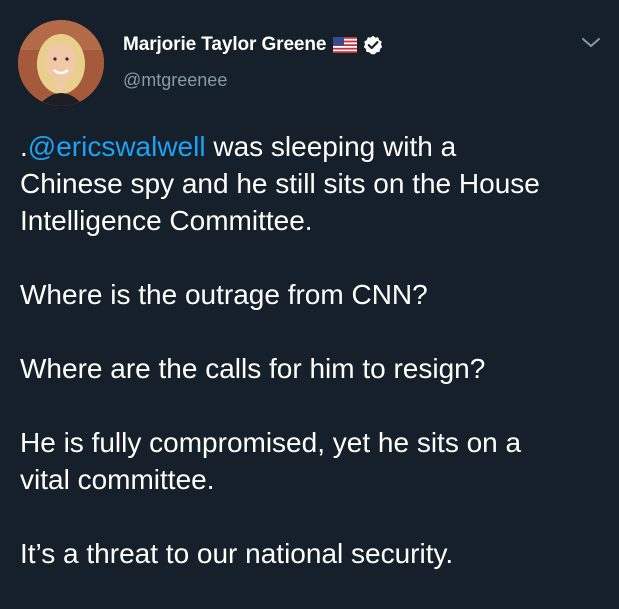 Image resolution: width=619 pixels, height=609 pixels. What do you see at coordinates (373, 45) in the screenshot?
I see `verified-badge-icon` at bounding box center [373, 45].